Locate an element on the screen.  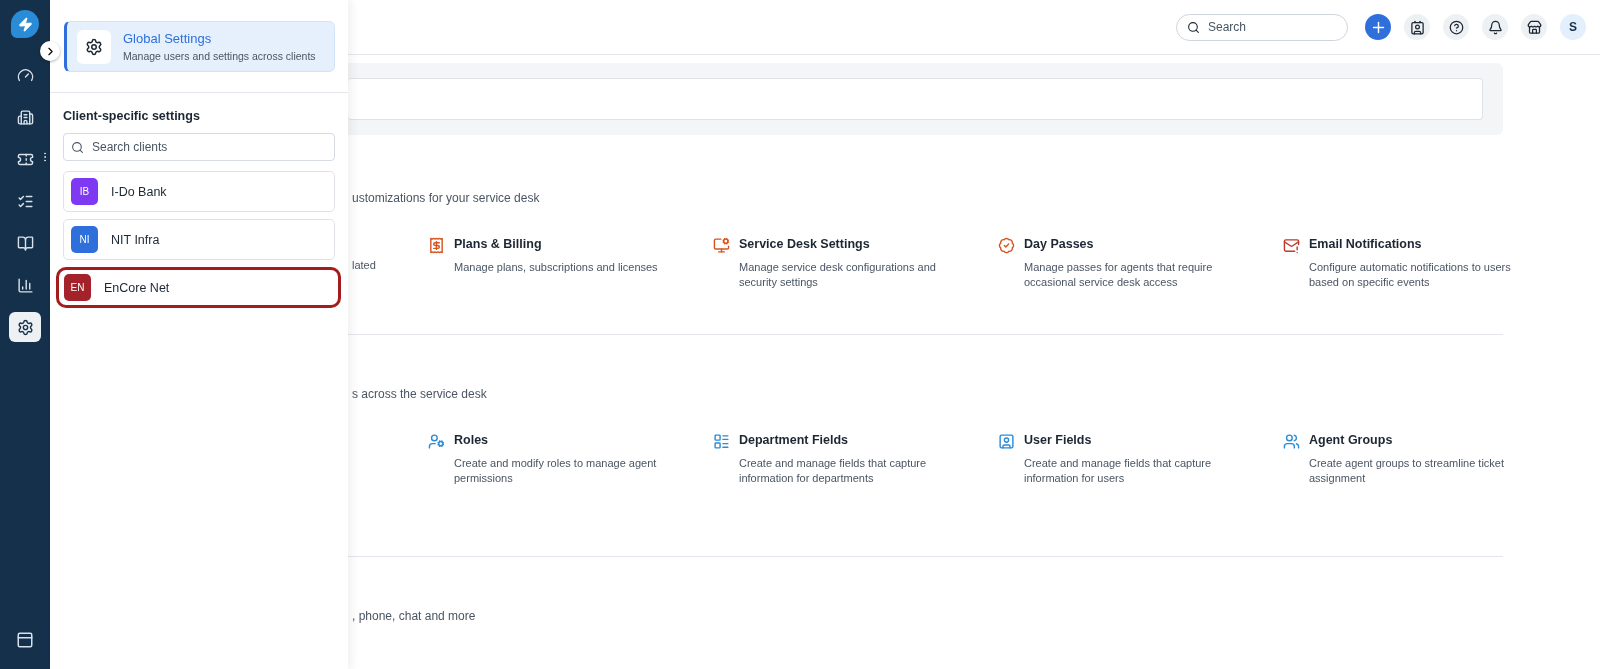
window-icon is located at coordinates (25, 640).